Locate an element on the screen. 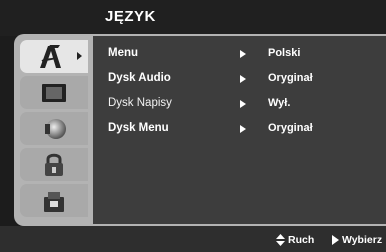 This screenshot has width=386, height=252. menu-row-disk-menu: Dysk Menu Oryginał is located at coordinates (243, 131).